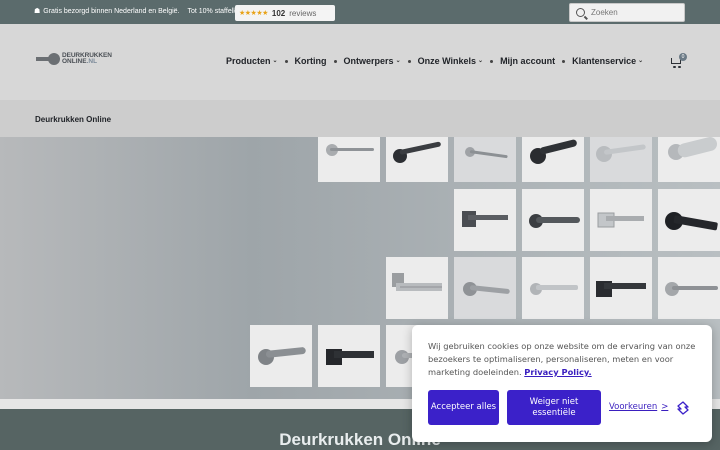  I want to click on nav-item-klantenservice: Klantenservice ⌄, so click(607, 61).